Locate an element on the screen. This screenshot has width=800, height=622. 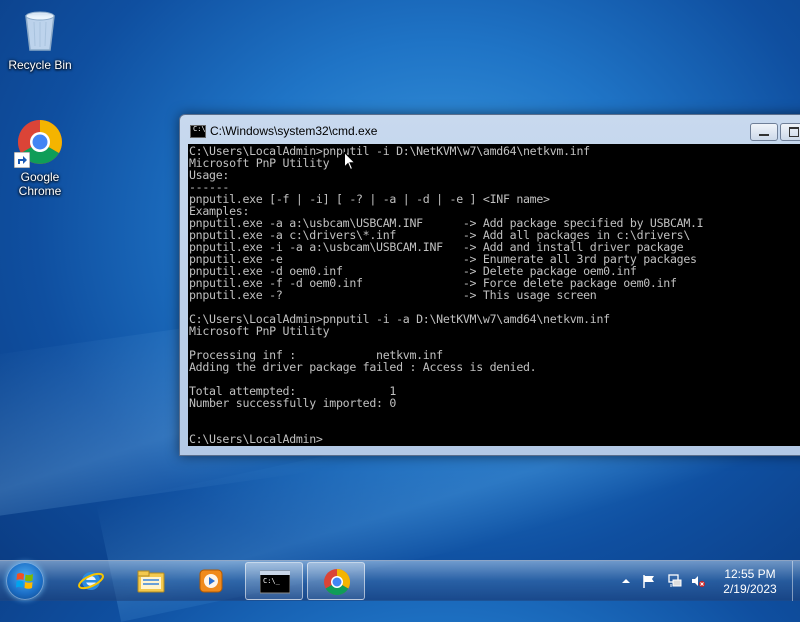
windows-start-icon is located at coordinates (24, 581).